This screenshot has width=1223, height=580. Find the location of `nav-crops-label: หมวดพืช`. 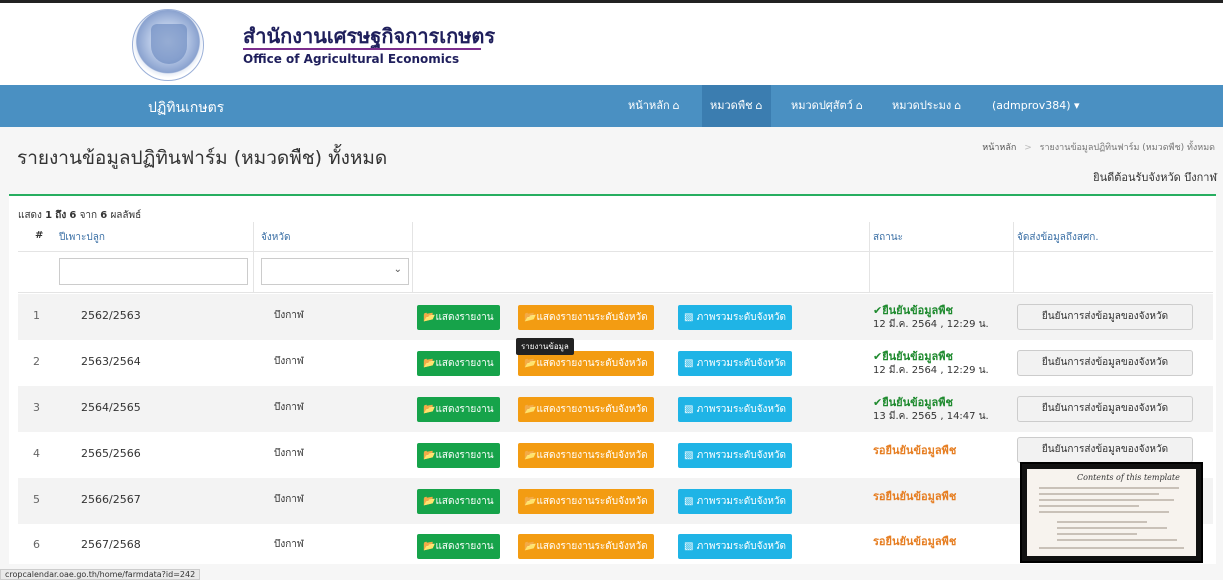

nav-crops-label: หมวดพืช is located at coordinates (731, 105).